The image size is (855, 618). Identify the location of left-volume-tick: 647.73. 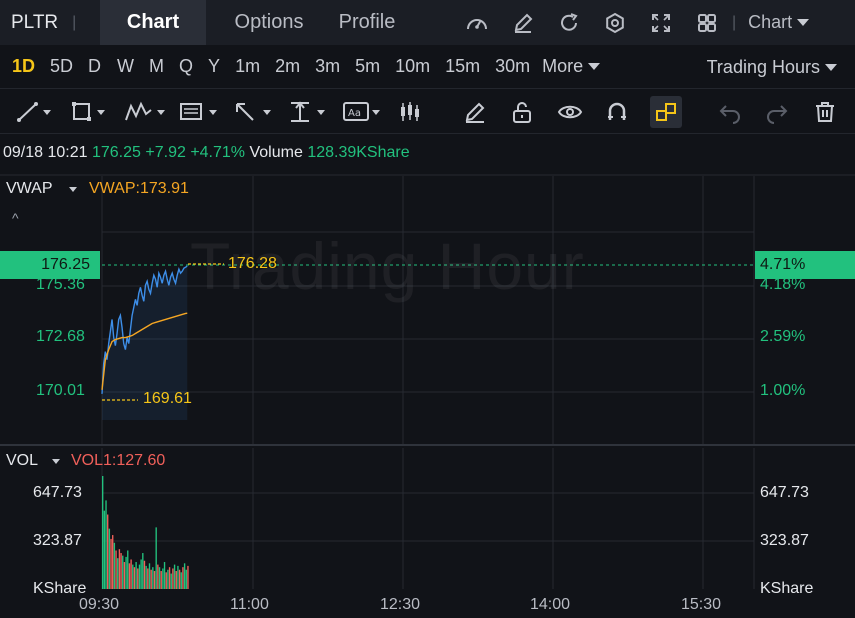
(57, 492).